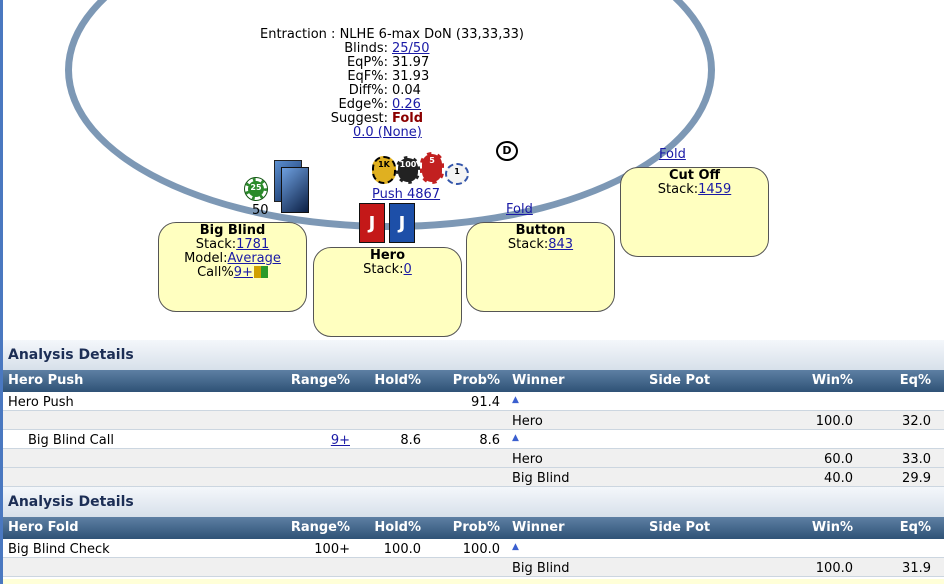 Image resolution: width=944 pixels, height=584 pixels. What do you see at coordinates (473, 401) in the screenshot?
I see `table-row: Hero Push 91.4 ▲` at bounding box center [473, 401].